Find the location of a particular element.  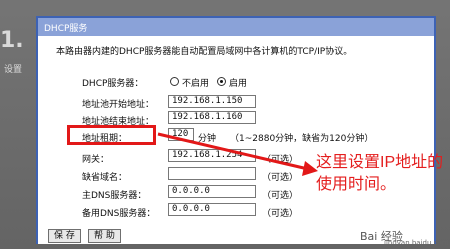

save-button: 保 存 is located at coordinates (64, 236).